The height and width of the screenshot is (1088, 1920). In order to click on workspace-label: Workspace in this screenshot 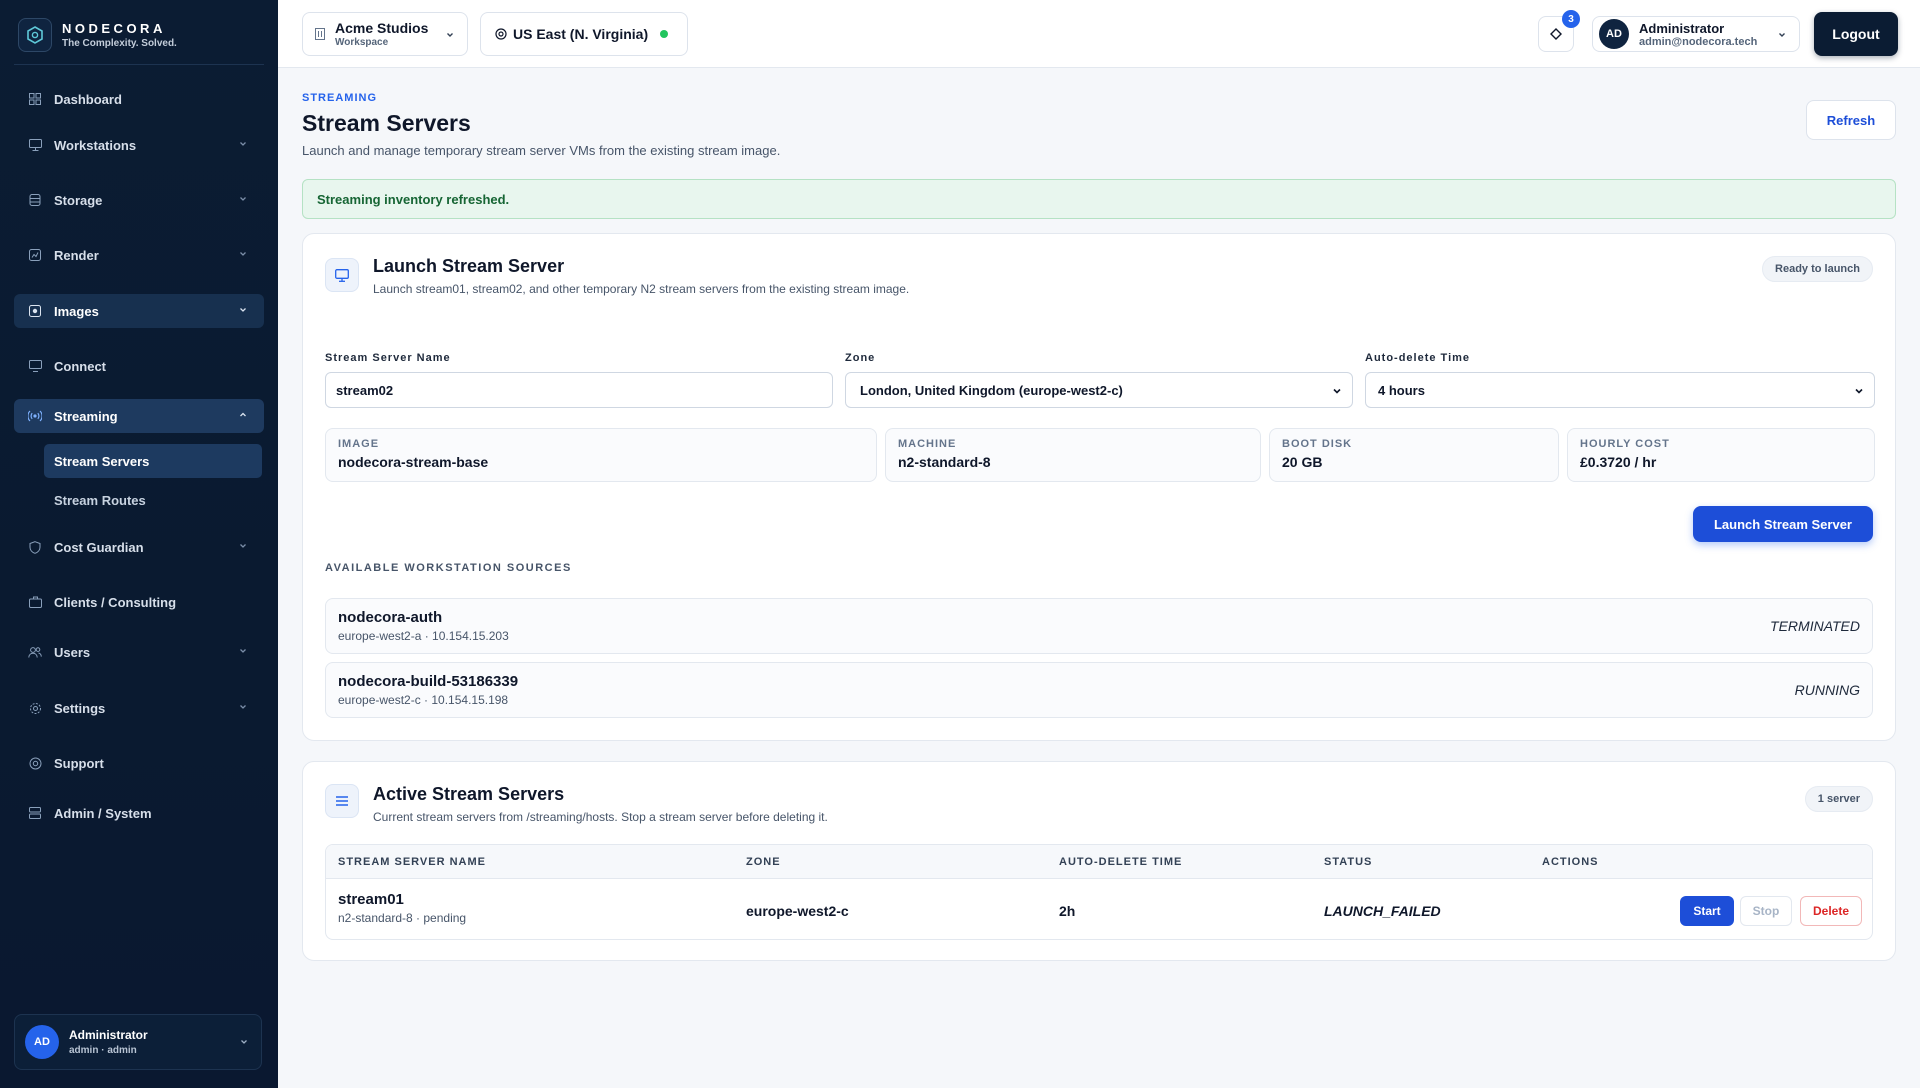, I will do `click(362, 42)`.